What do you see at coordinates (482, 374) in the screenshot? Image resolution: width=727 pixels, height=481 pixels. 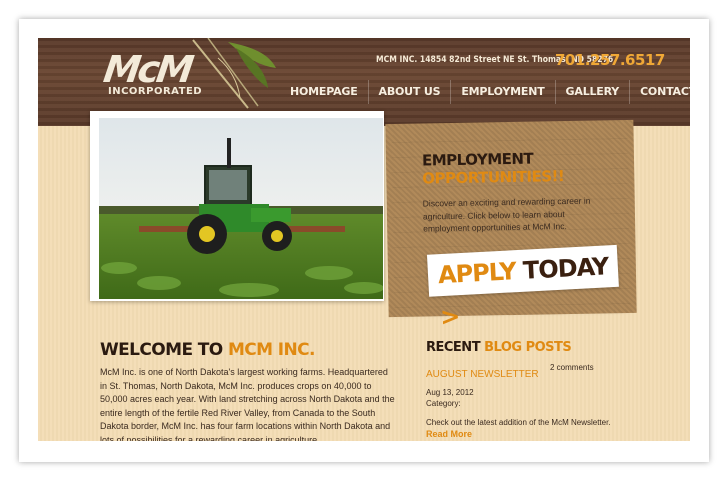 I see `blog-post-title: AUGUST NEWSLETTER` at bounding box center [482, 374].